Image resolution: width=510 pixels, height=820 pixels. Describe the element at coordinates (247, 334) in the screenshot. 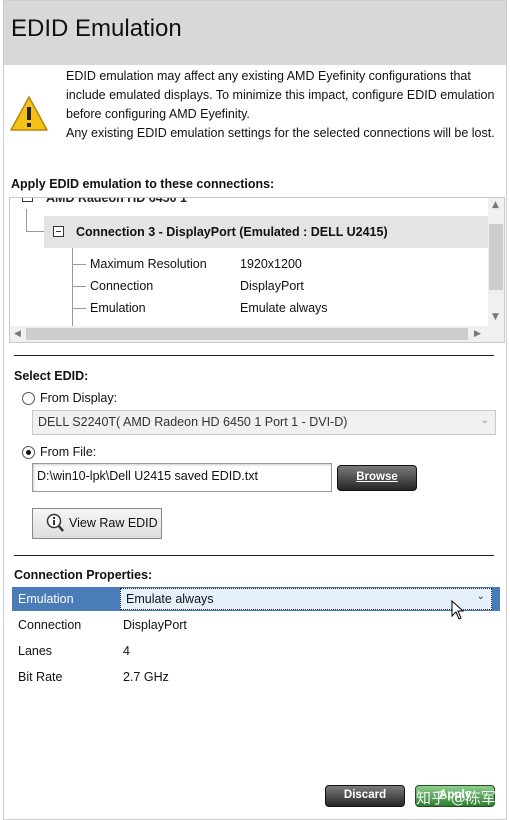

I see `horizontal-scroll-thumb` at that location.